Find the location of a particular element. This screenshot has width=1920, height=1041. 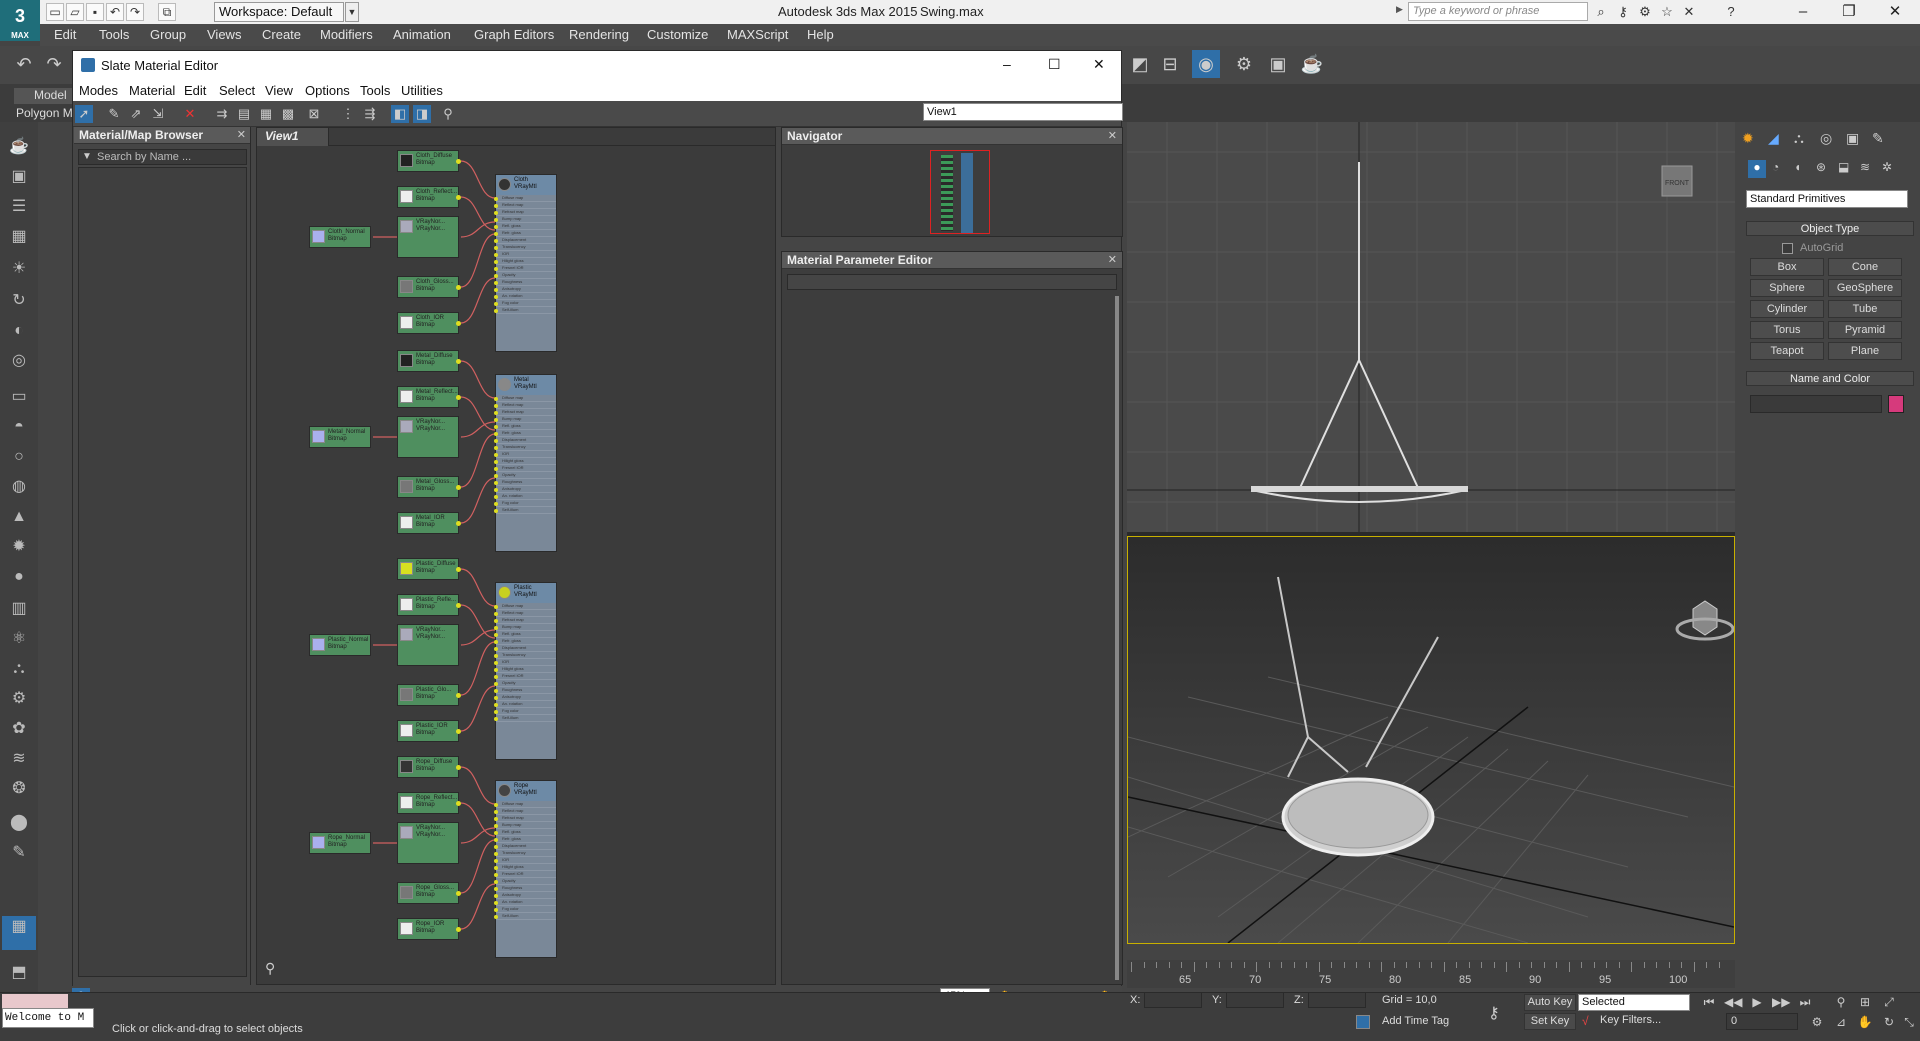

autogrid-checkbox is located at coordinates (1787, 248).